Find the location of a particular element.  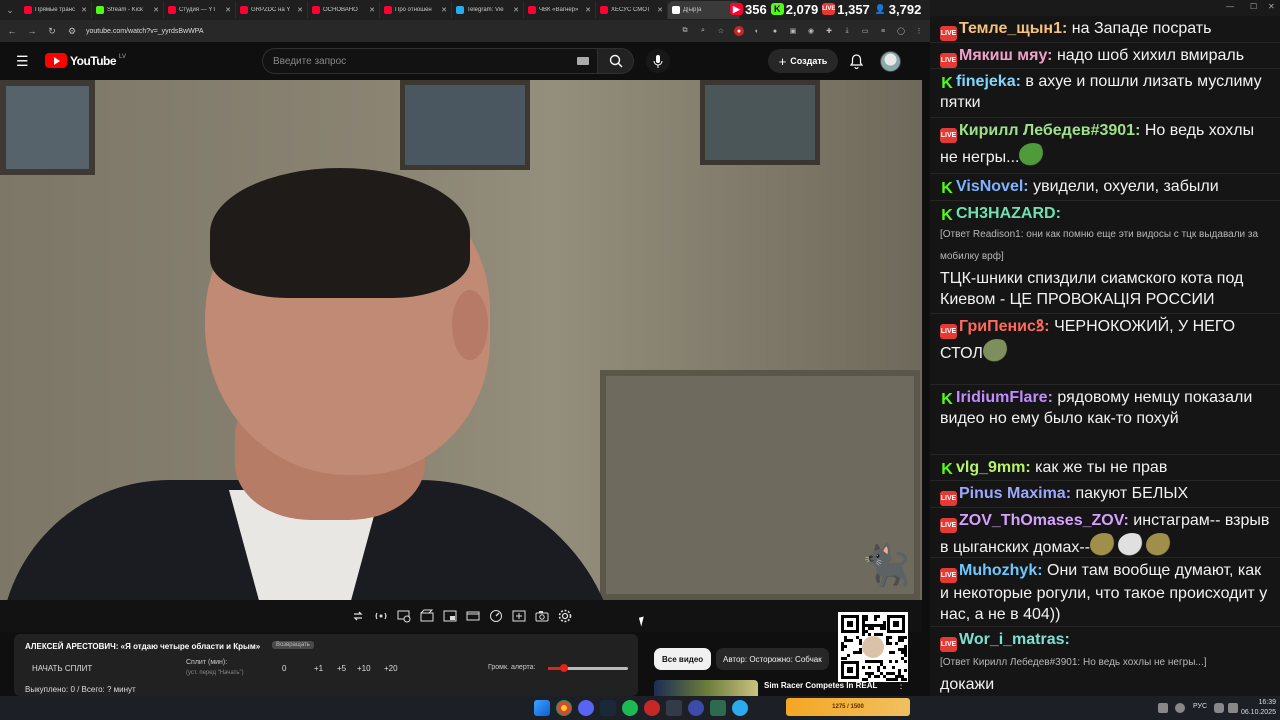

chat-nickname: Мякиш мяу is located at coordinates (1003, 55).